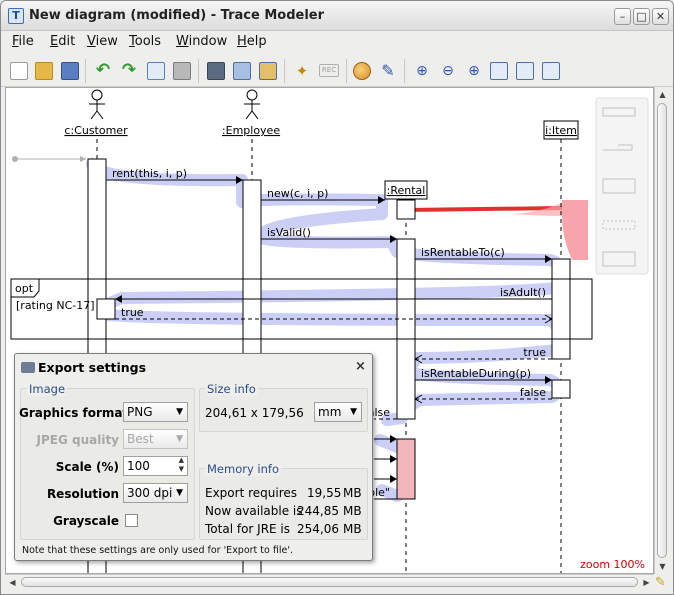 The height and width of the screenshot is (595, 674). I want to click on zoom-level: zoom 100%, so click(612, 564).